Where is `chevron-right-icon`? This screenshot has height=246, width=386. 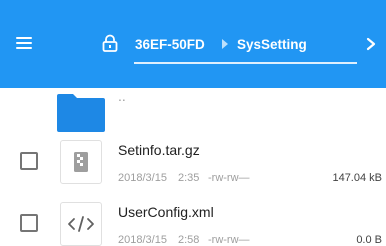 chevron-right-icon is located at coordinates (371, 44).